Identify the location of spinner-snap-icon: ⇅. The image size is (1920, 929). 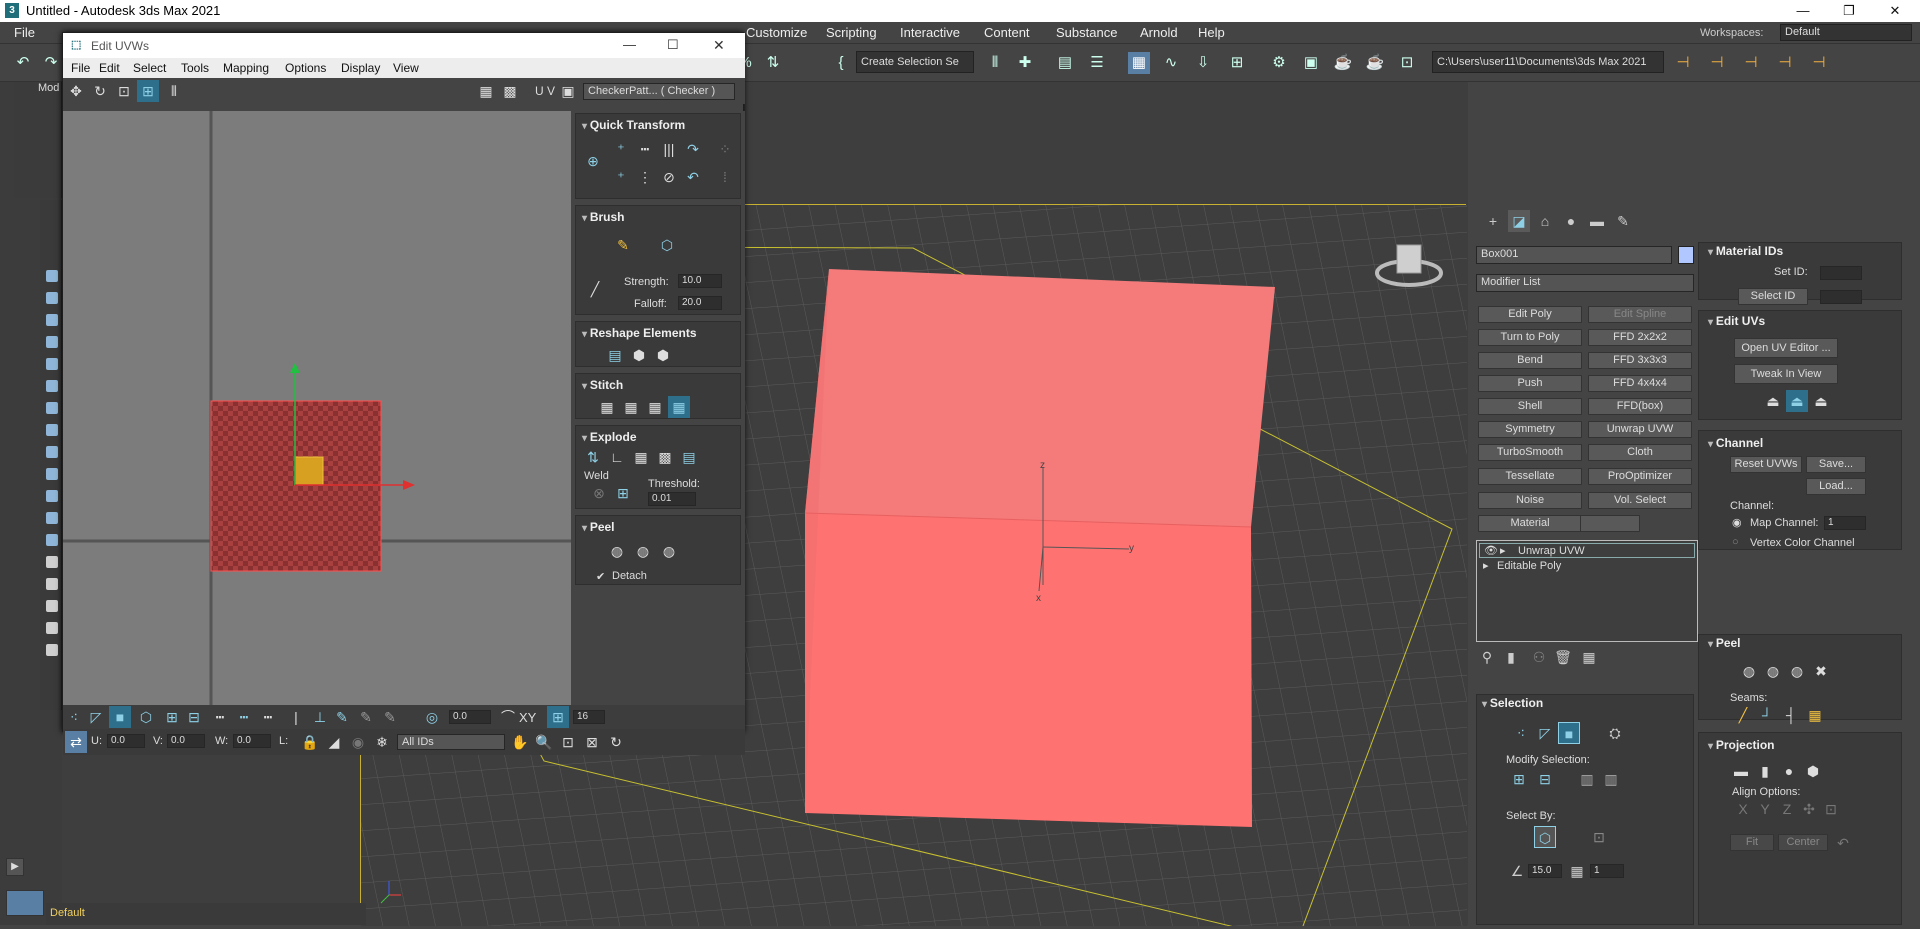
(773, 63).